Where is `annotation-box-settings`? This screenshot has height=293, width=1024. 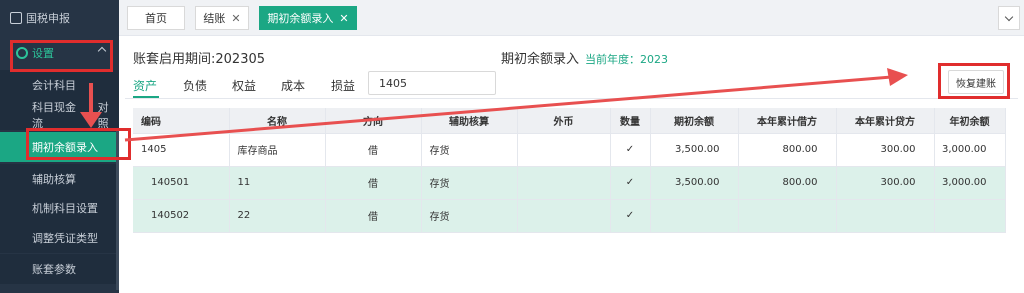
annotation-box-settings is located at coordinates (61, 56).